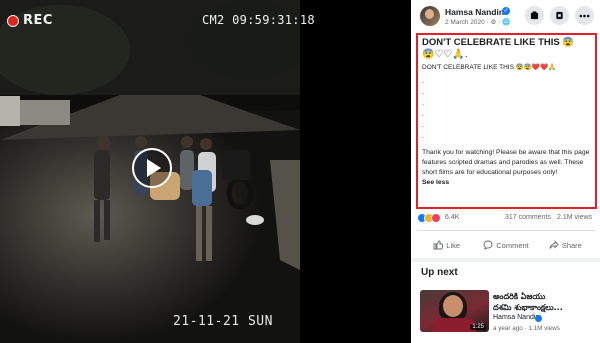 The image size is (600, 343). What do you see at coordinates (430, 16) in the screenshot?
I see `poster-avatar` at bounding box center [430, 16].